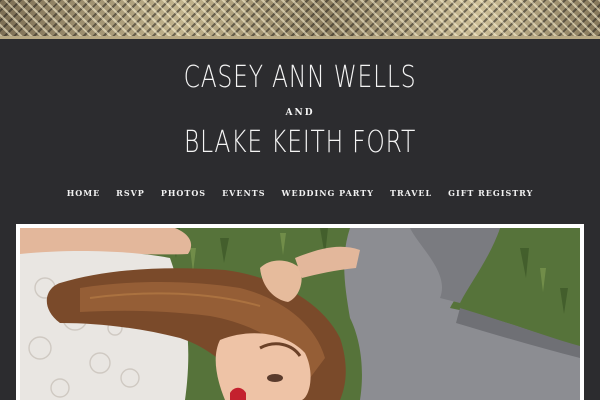 The height and width of the screenshot is (400, 600). Describe the element at coordinates (83, 193) in the screenshot. I see `nav-home: HOME` at that location.